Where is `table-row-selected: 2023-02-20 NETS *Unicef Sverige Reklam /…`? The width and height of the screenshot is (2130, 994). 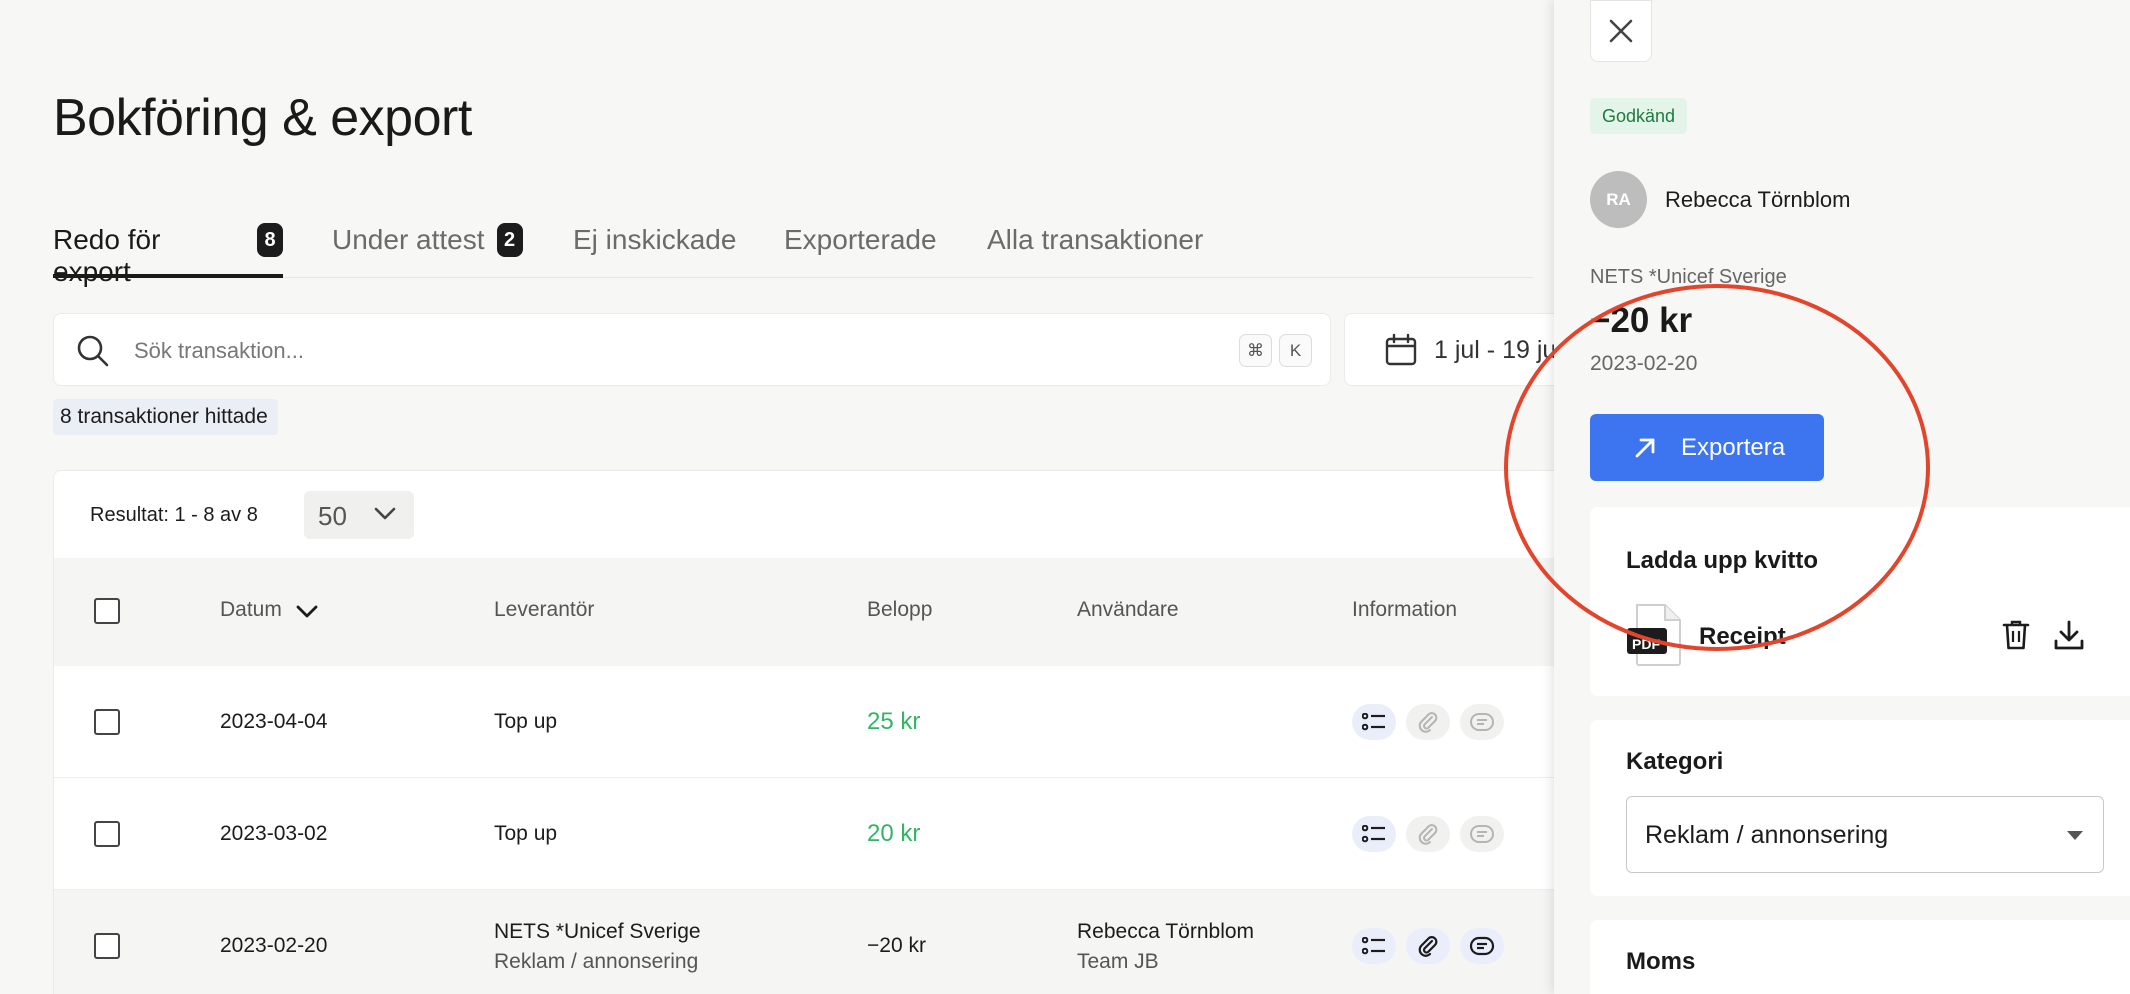 table-row-selected: 2023-02-20 NETS *Unicef Sverige Reklam /… is located at coordinates (804, 942).